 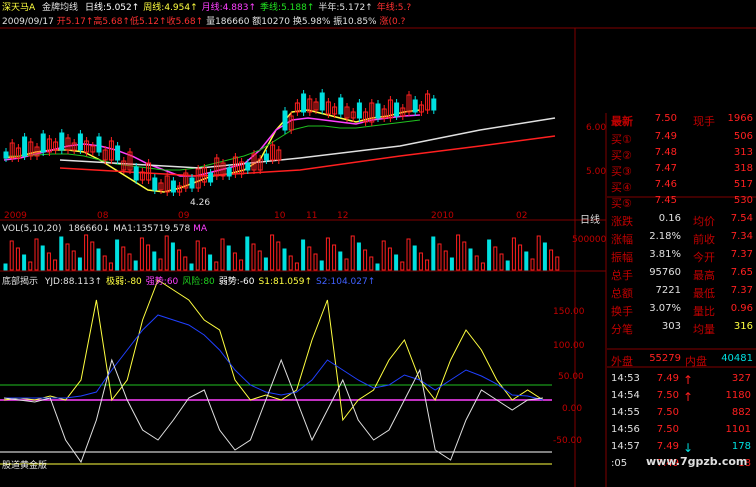 I want to click on stat-label: 换手, so click(x=622, y=311).